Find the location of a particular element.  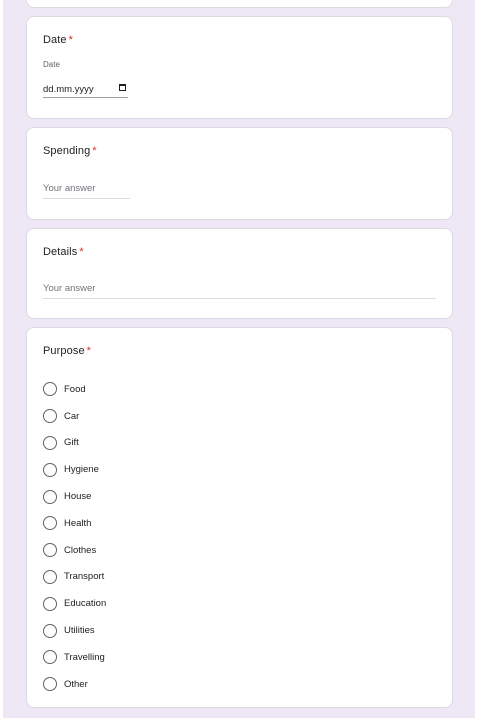

option-label: Education is located at coordinates (85, 604).